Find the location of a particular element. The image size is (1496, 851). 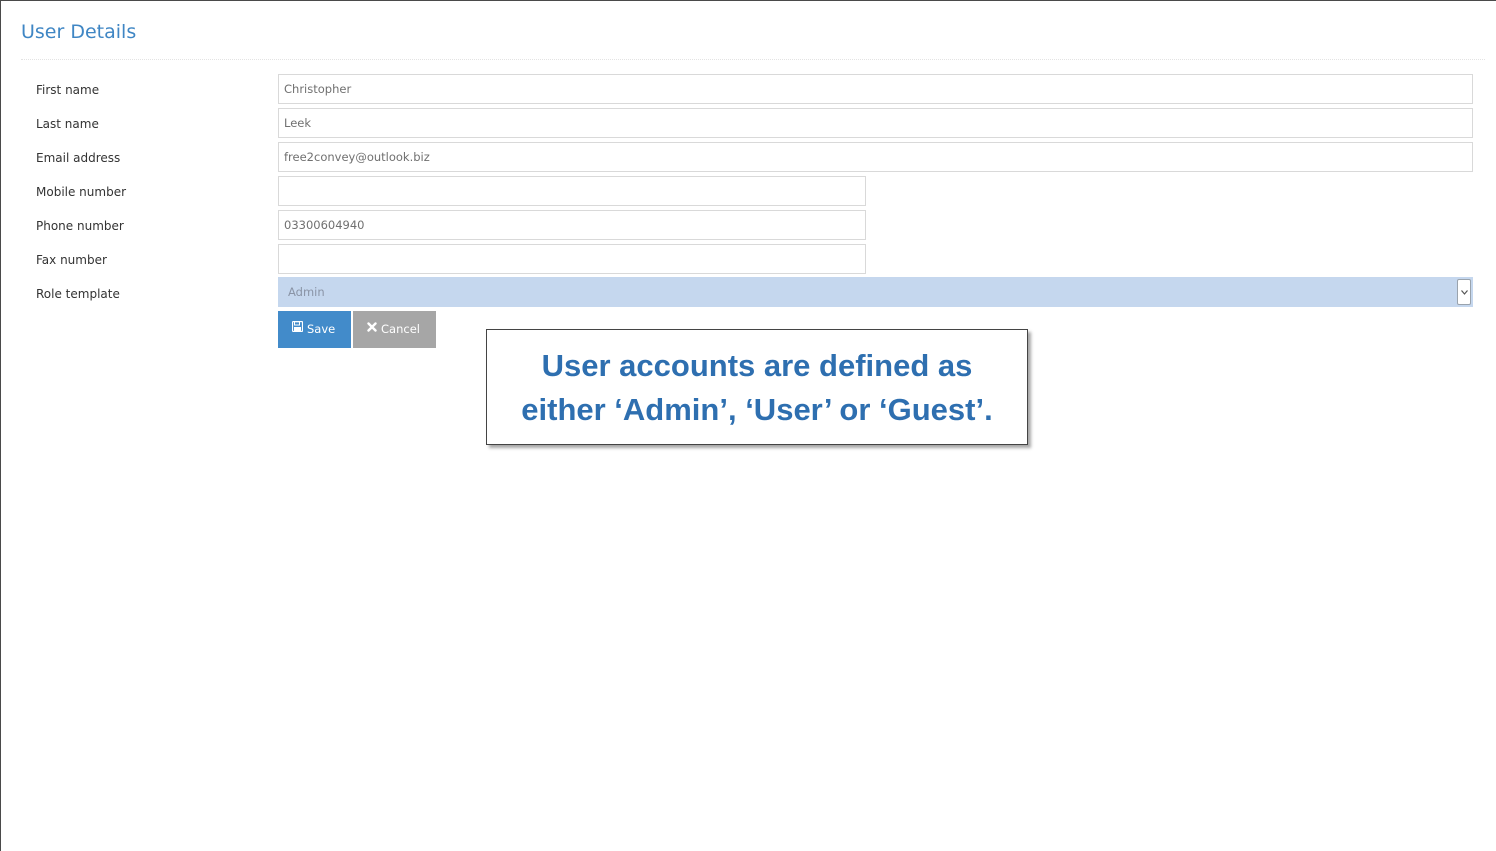

save-button: Save is located at coordinates (314, 329).